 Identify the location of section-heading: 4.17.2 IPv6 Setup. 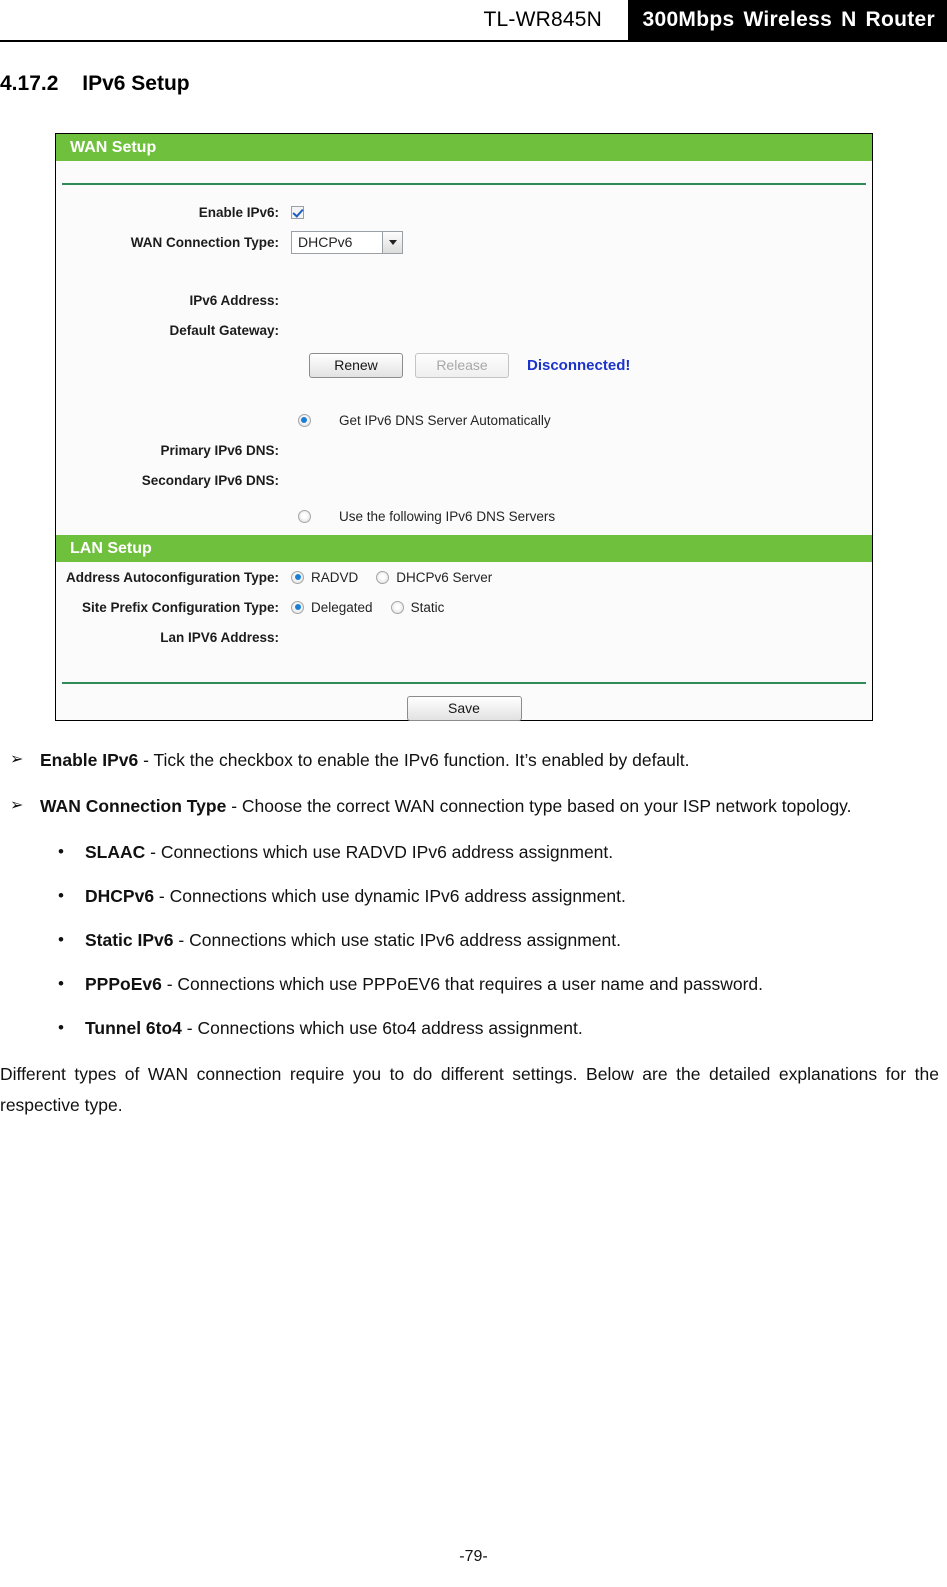
(95, 84).